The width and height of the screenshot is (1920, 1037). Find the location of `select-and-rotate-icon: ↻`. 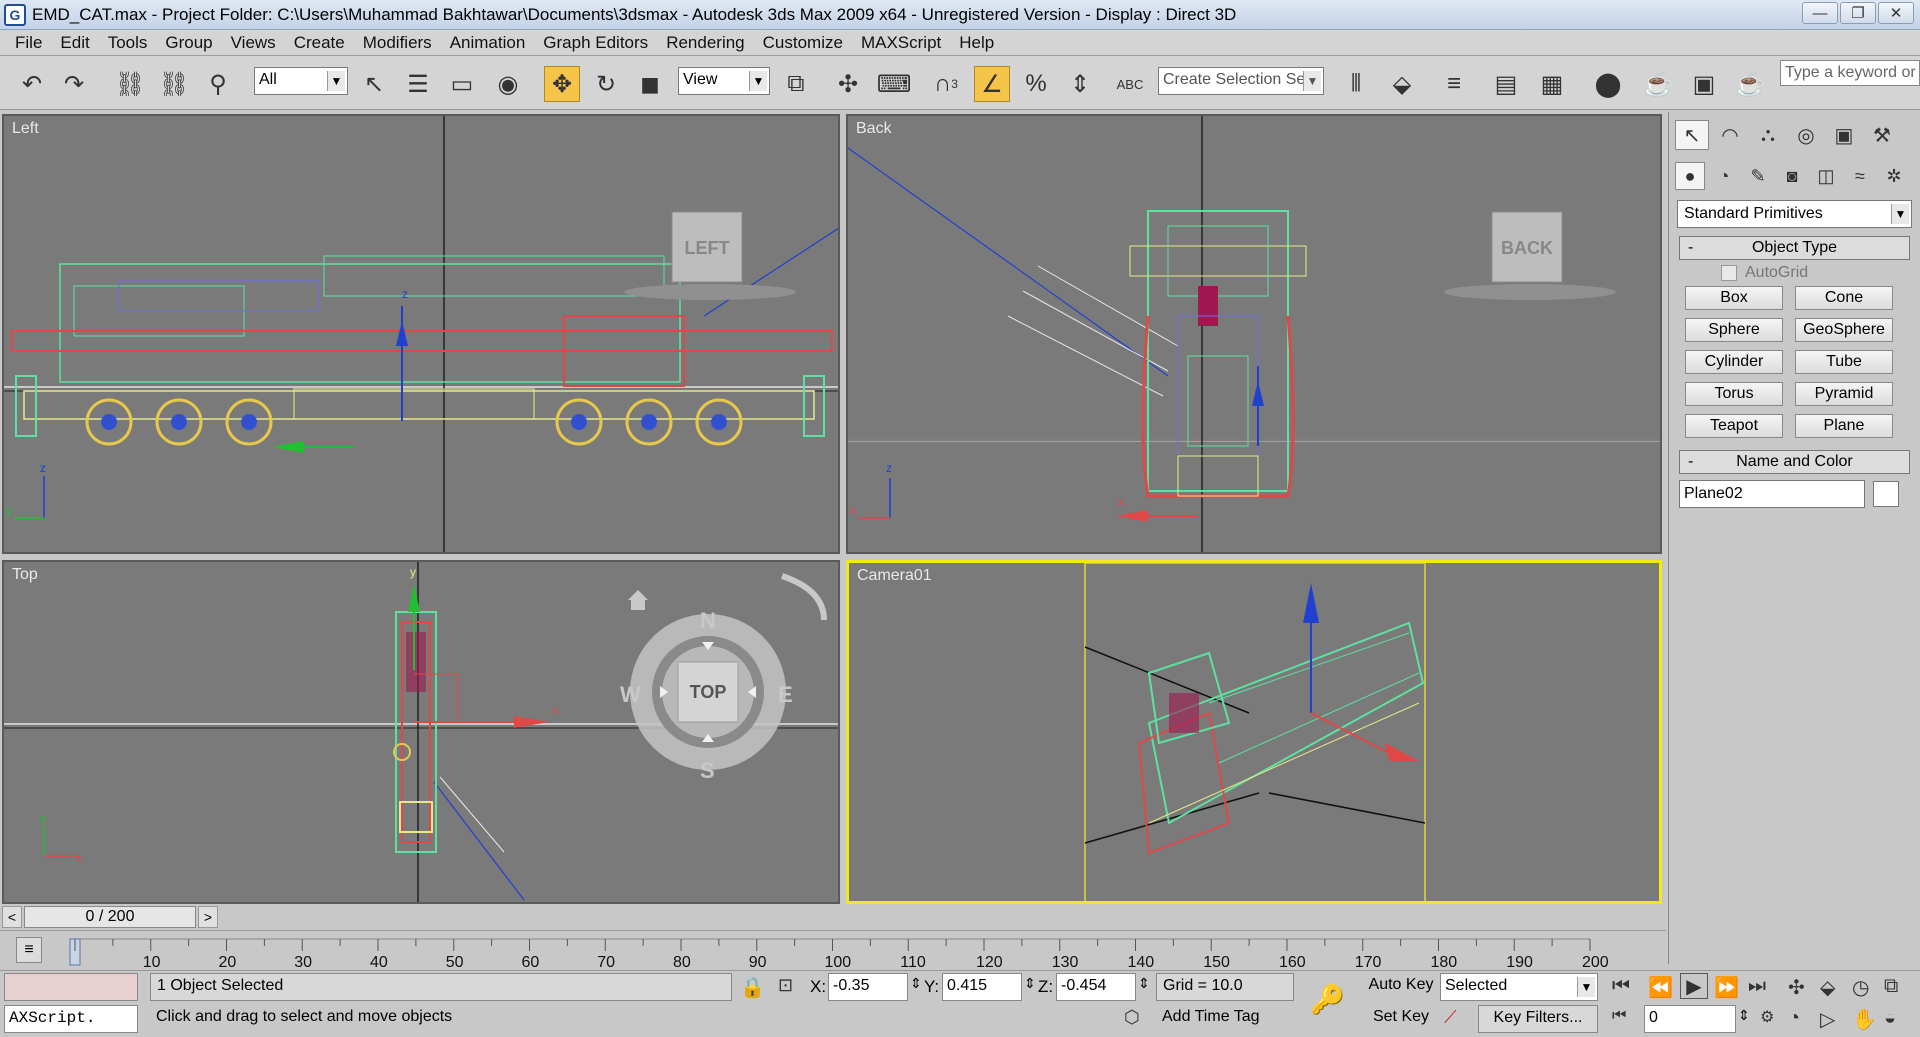

select-and-rotate-icon: ↻ is located at coordinates (606, 84).